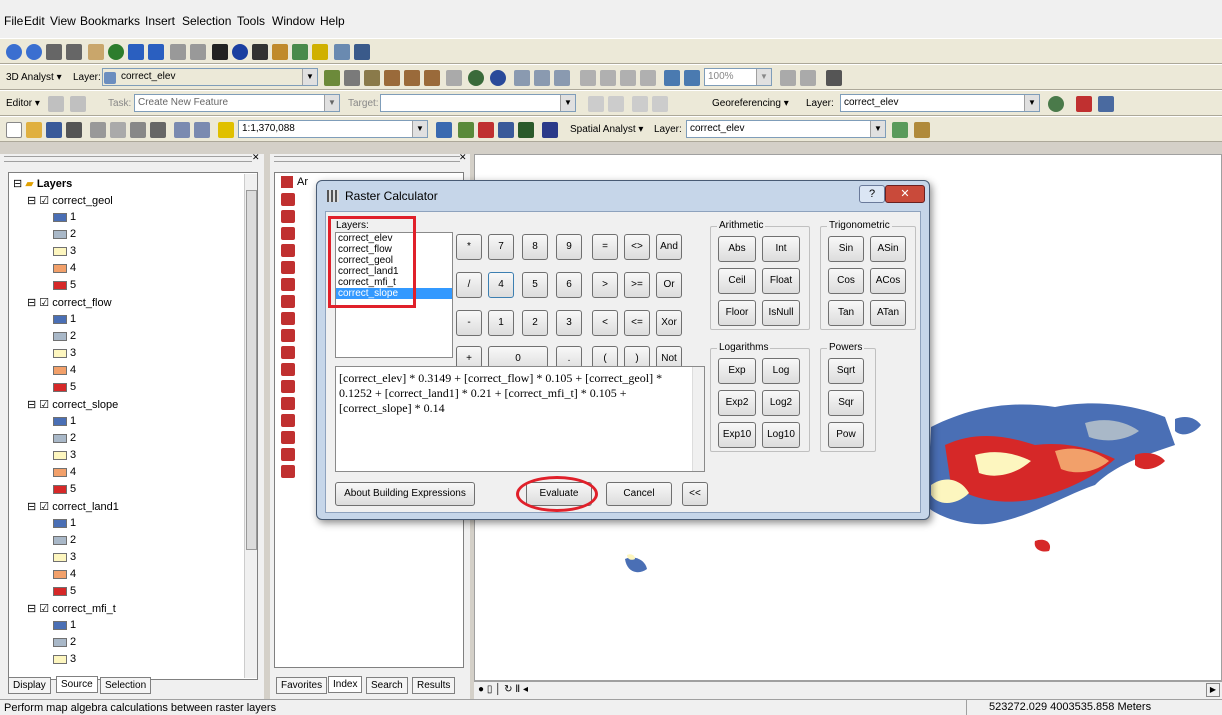 The width and height of the screenshot is (1222, 715). Describe the element at coordinates (608, 78) in the screenshot. I see `layout-zoom-out-icon` at that location.